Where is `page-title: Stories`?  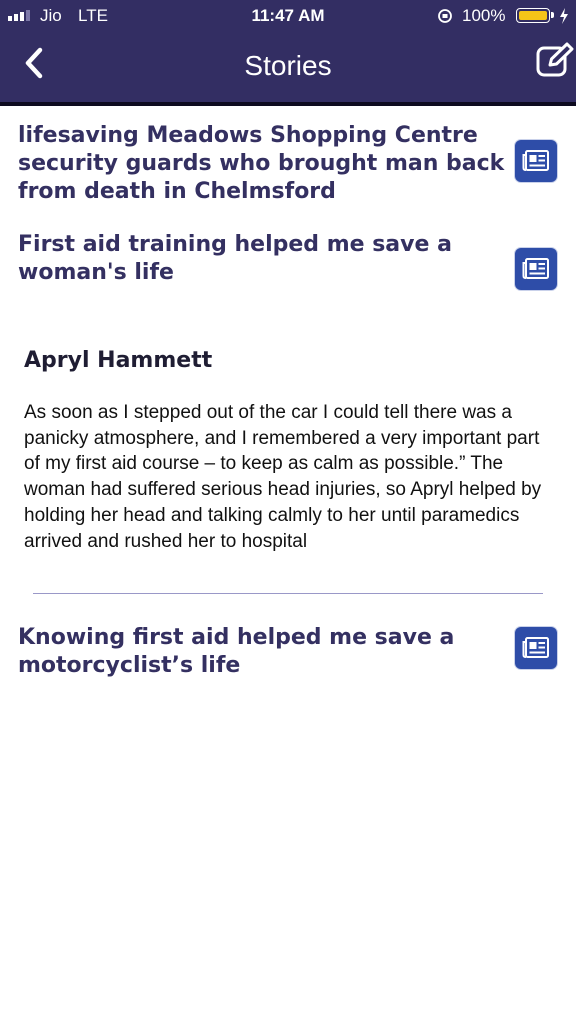 page-title: Stories is located at coordinates (288, 65).